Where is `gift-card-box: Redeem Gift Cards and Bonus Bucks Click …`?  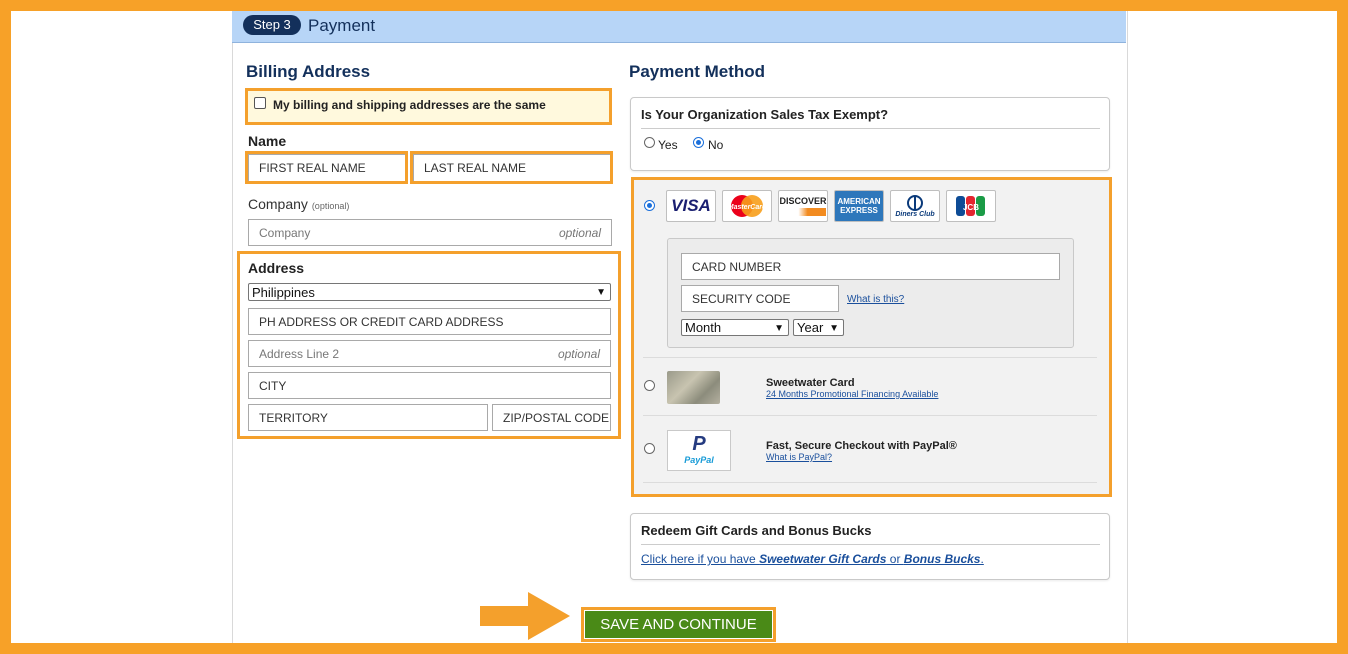
gift-card-box: Redeem Gift Cards and Bonus Bucks Click … is located at coordinates (870, 546).